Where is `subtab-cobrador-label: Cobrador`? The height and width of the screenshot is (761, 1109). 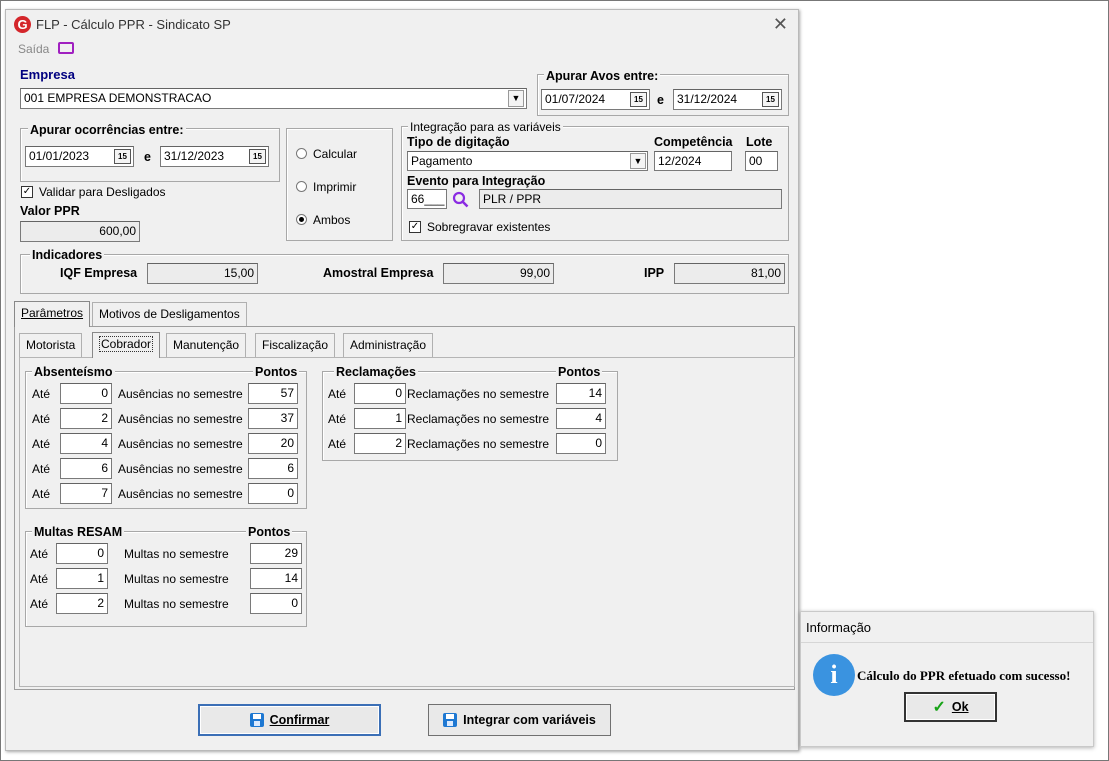
subtab-cobrador-label: Cobrador is located at coordinates (126, 344).